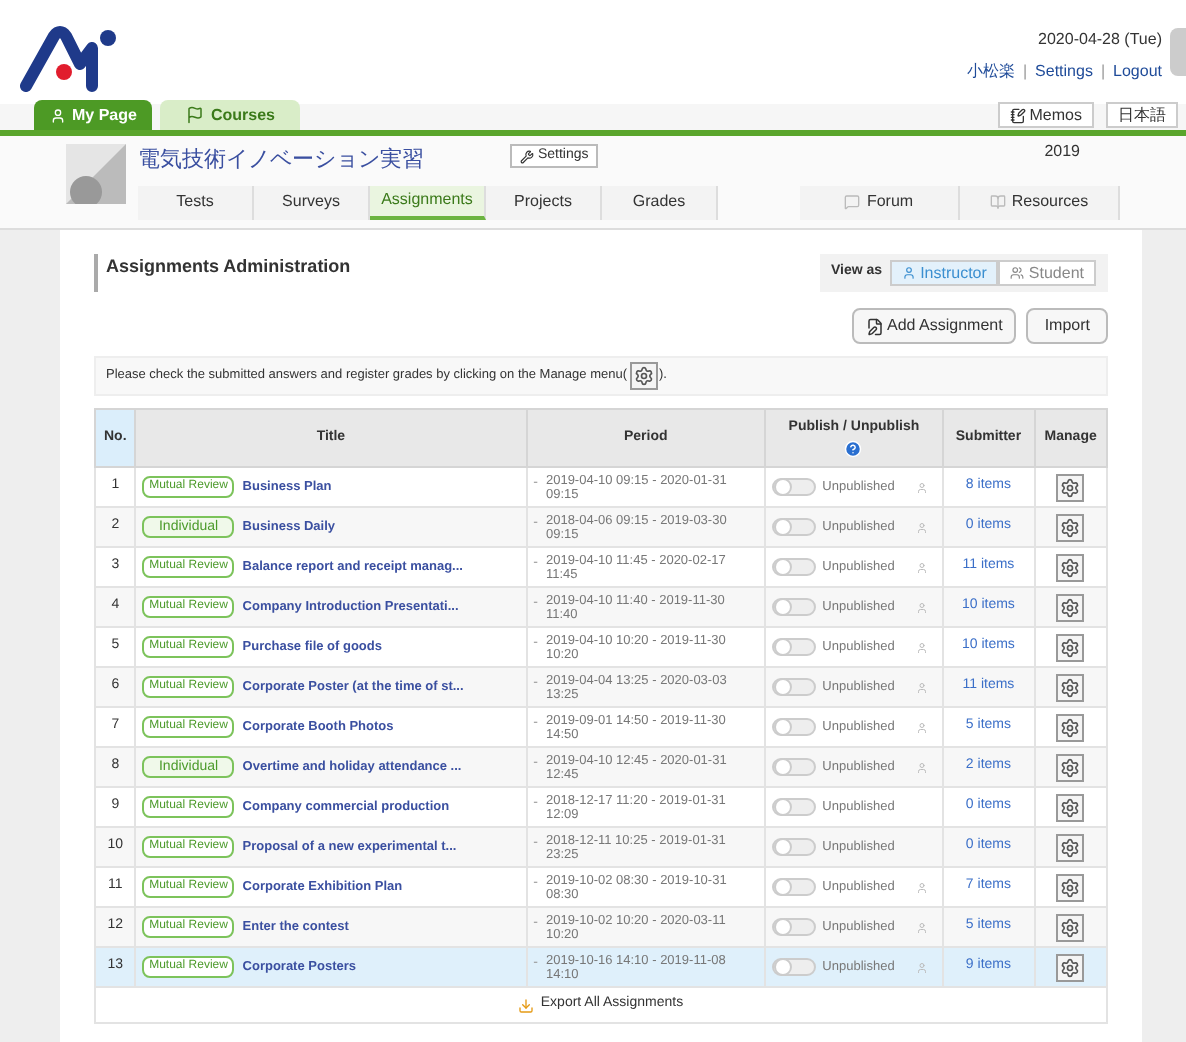 The width and height of the screenshot is (1186, 1042). What do you see at coordinates (93, 115) in the screenshot?
I see `nav-tab: My Page` at bounding box center [93, 115].